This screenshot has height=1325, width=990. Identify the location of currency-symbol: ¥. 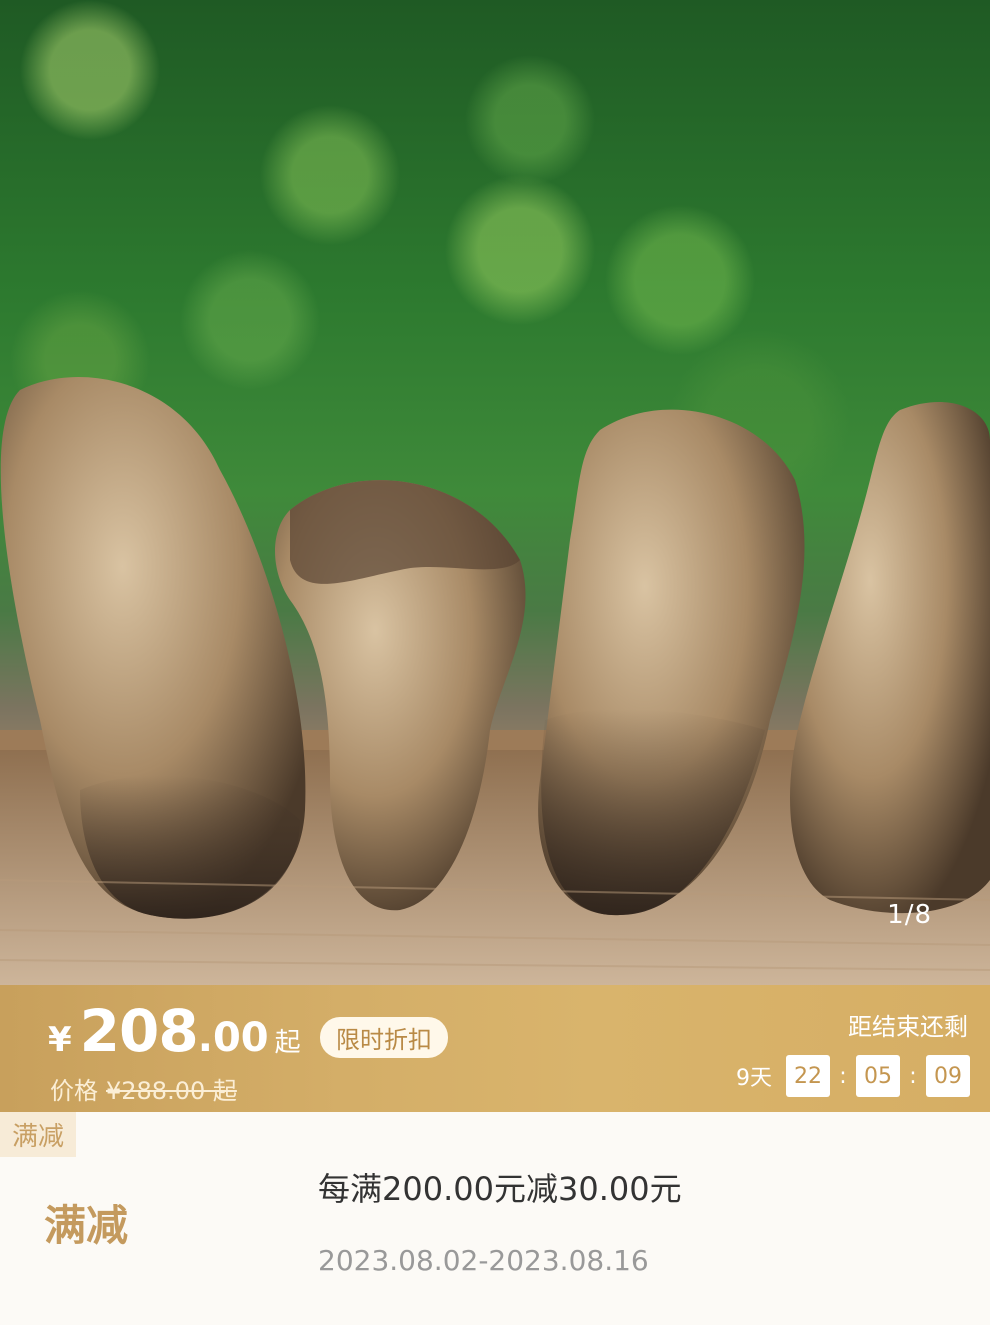
(60, 1040).